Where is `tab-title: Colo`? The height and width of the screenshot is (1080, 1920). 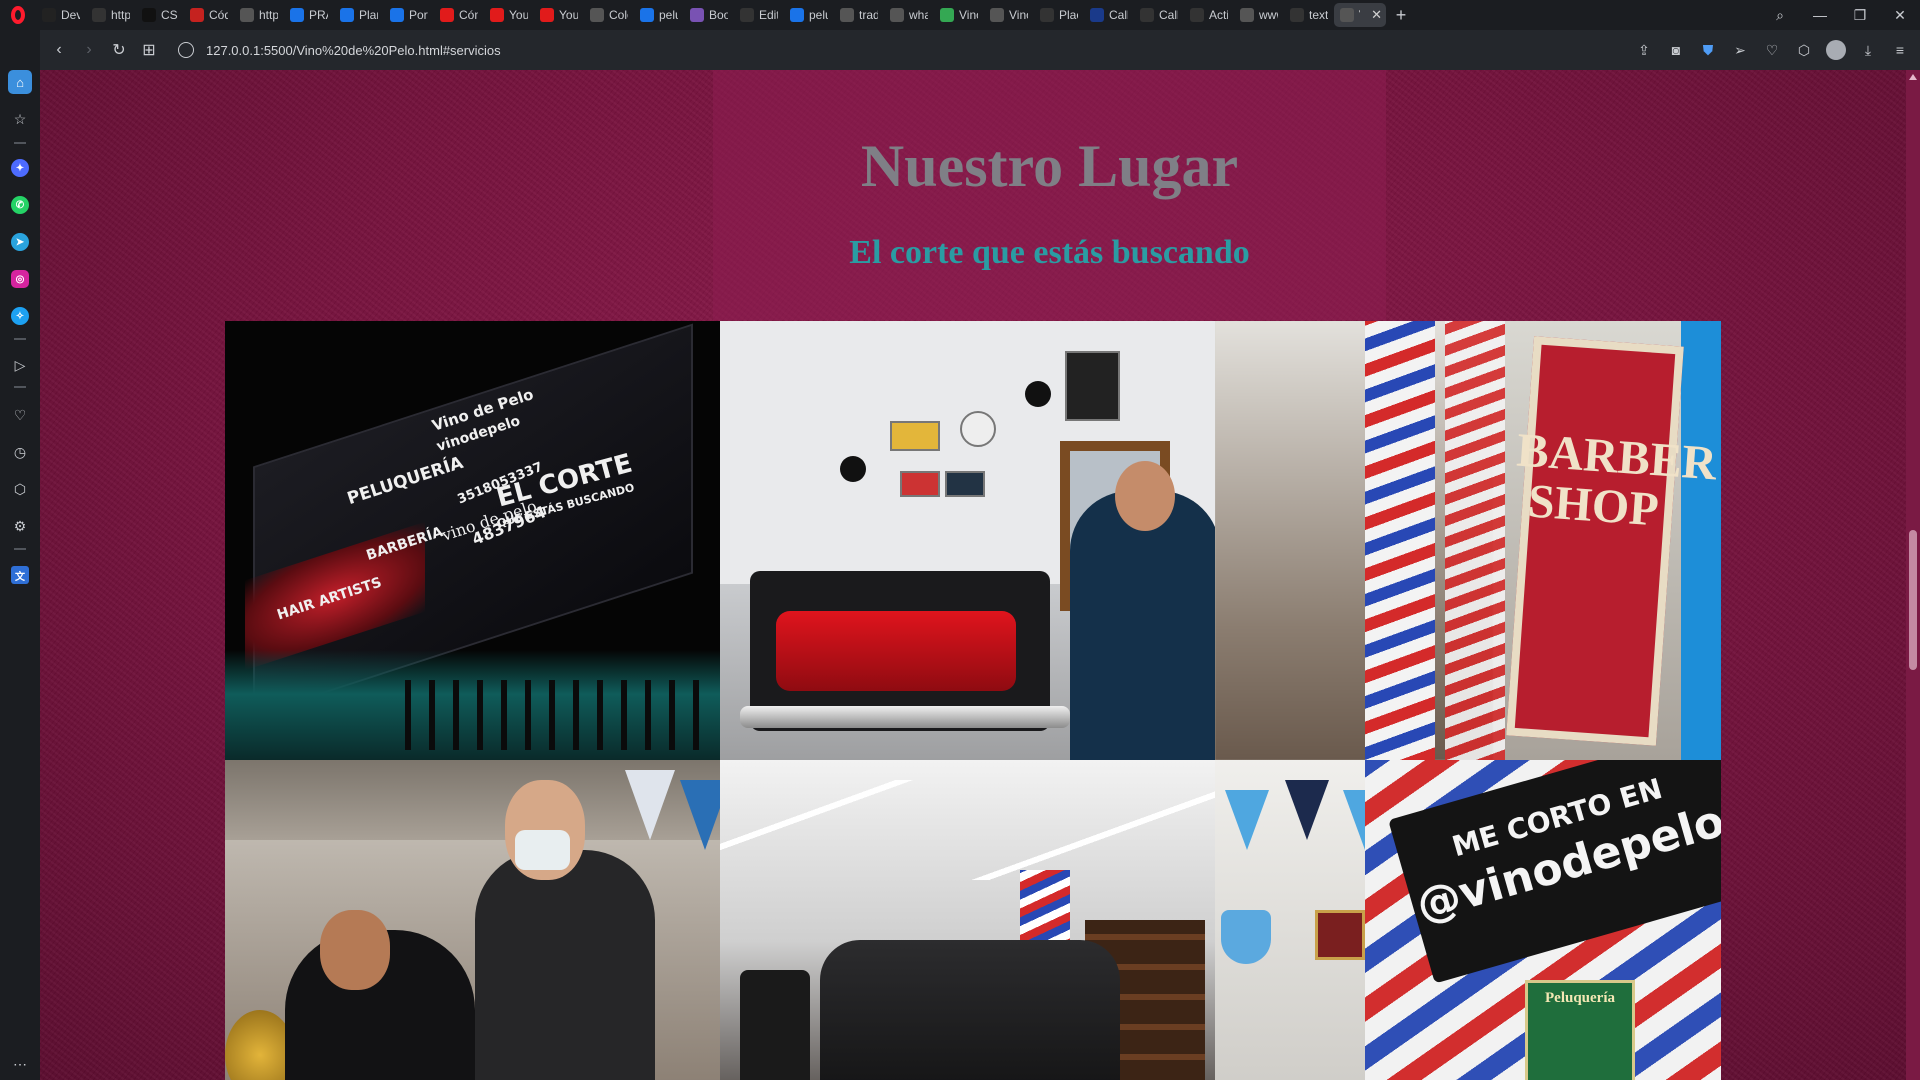 tab-title: Colo is located at coordinates (618, 15).